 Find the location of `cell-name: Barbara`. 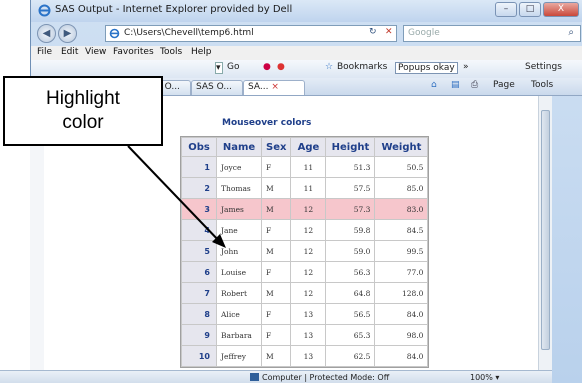

cell-name: Barbara is located at coordinates (239, 335).